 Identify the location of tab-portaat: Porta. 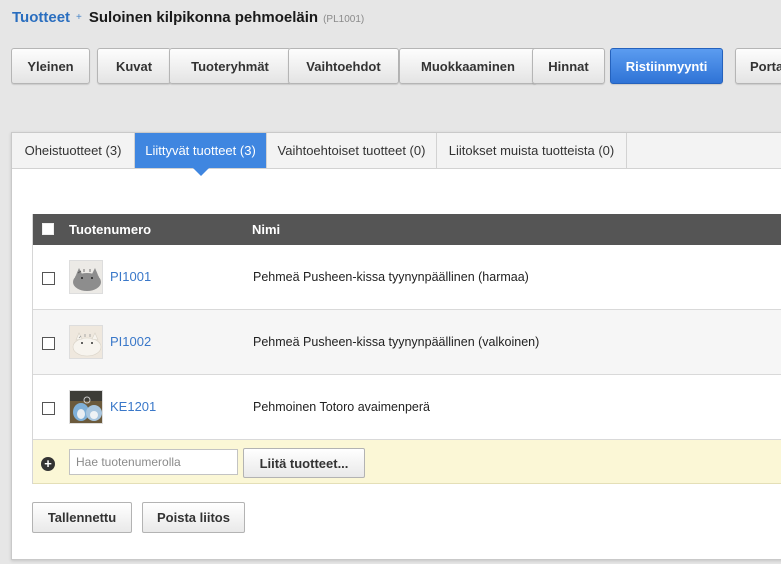
(758, 66).